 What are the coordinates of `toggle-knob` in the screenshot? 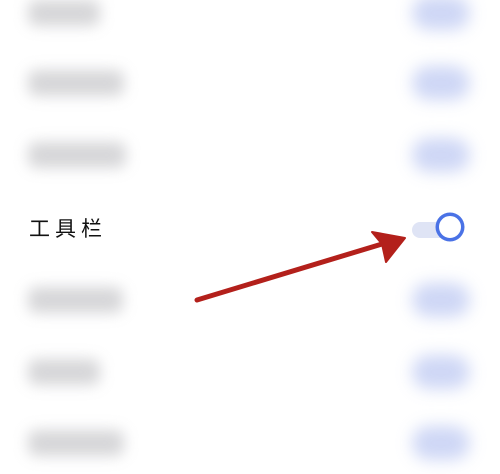 It's located at (450, 227).